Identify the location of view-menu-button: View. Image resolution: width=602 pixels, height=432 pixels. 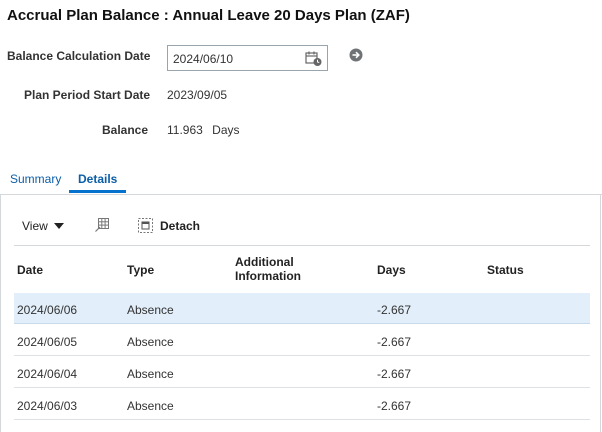
(43, 226).